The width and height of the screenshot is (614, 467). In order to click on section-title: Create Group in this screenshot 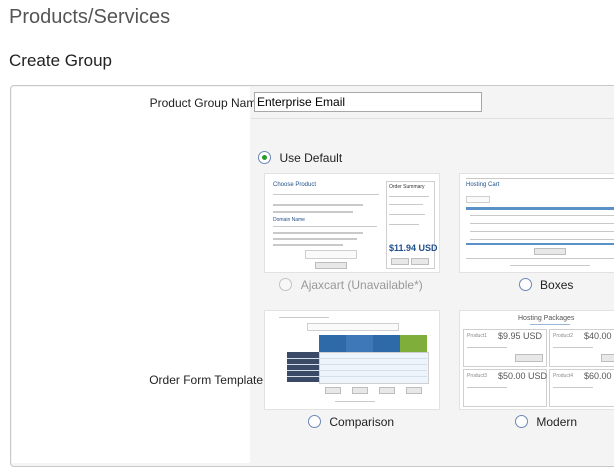, I will do `click(60, 60)`.